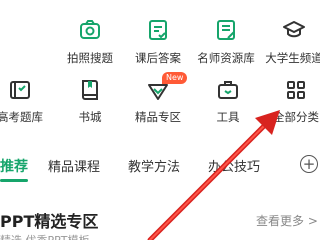 This screenshot has width=320, height=240. I want to click on tab-office-skills: 办公技巧, so click(234, 165).